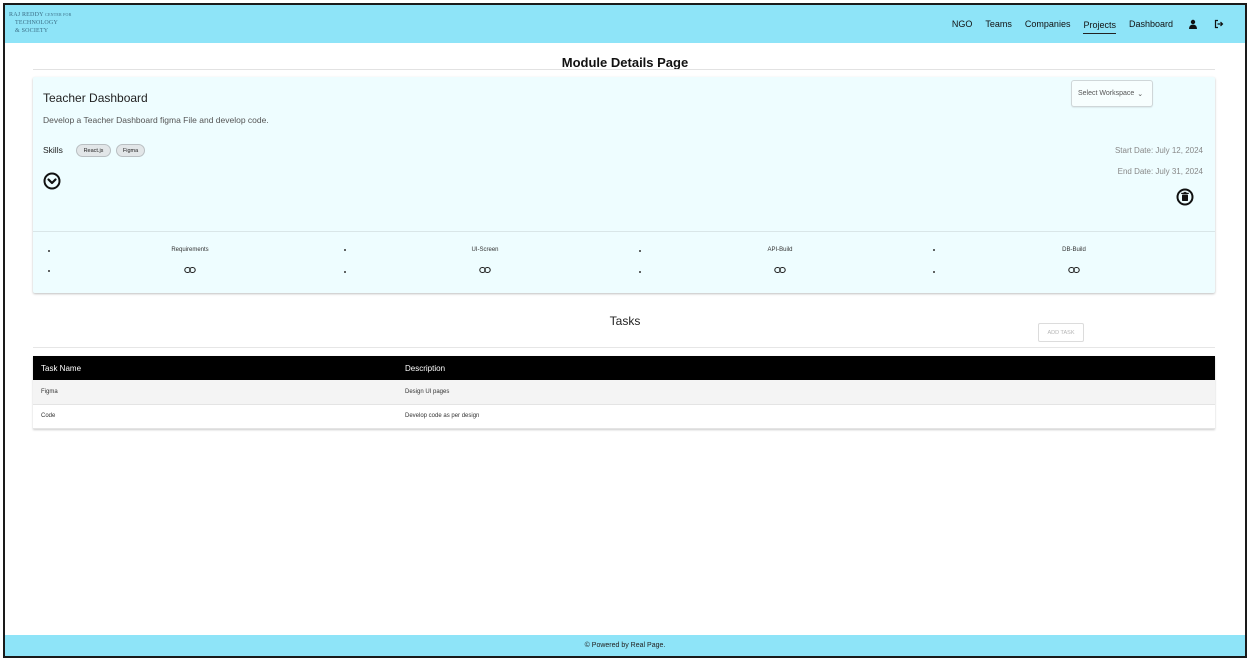 Image resolution: width=1250 pixels, height=660 pixels. What do you see at coordinates (485, 250) in the screenshot?
I see `phase-label-ui-screen: UI-Screen` at bounding box center [485, 250].